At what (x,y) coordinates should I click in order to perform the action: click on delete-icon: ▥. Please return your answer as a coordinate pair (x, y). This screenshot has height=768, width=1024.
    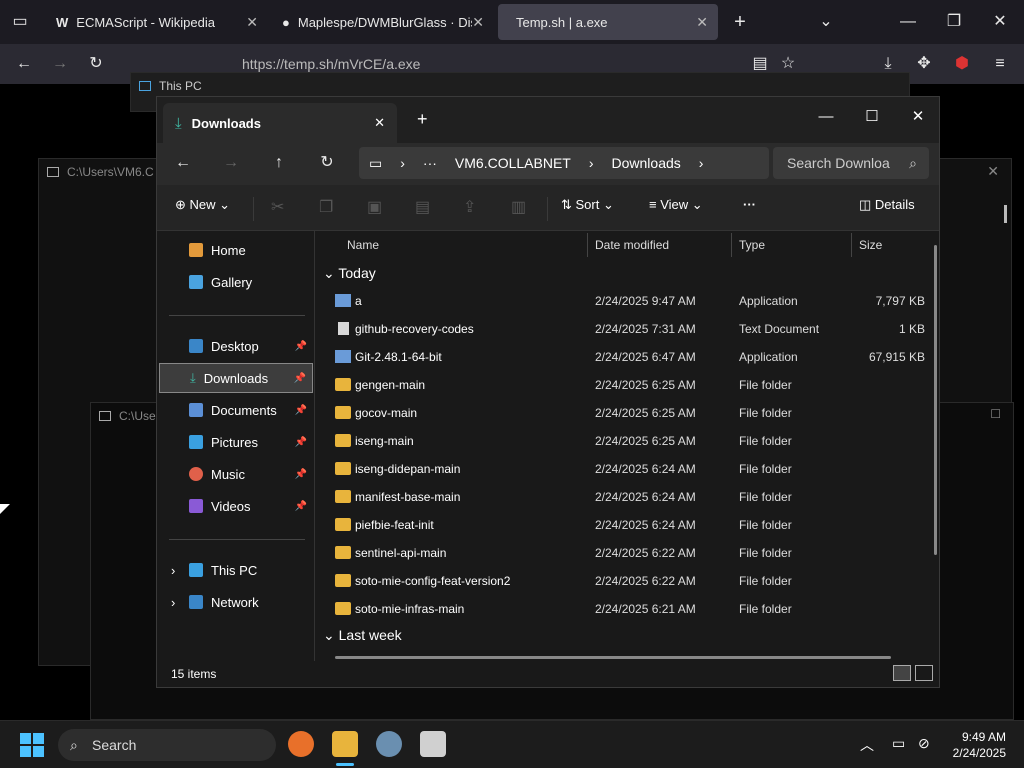
    Looking at the image, I should click on (518, 207).